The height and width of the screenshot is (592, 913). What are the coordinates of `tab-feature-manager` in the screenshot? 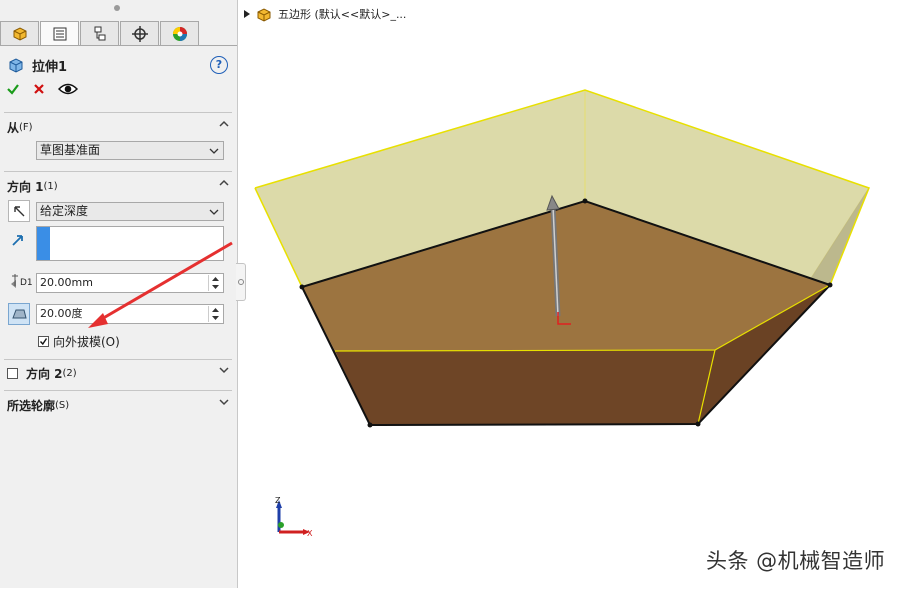 It's located at (19, 33).